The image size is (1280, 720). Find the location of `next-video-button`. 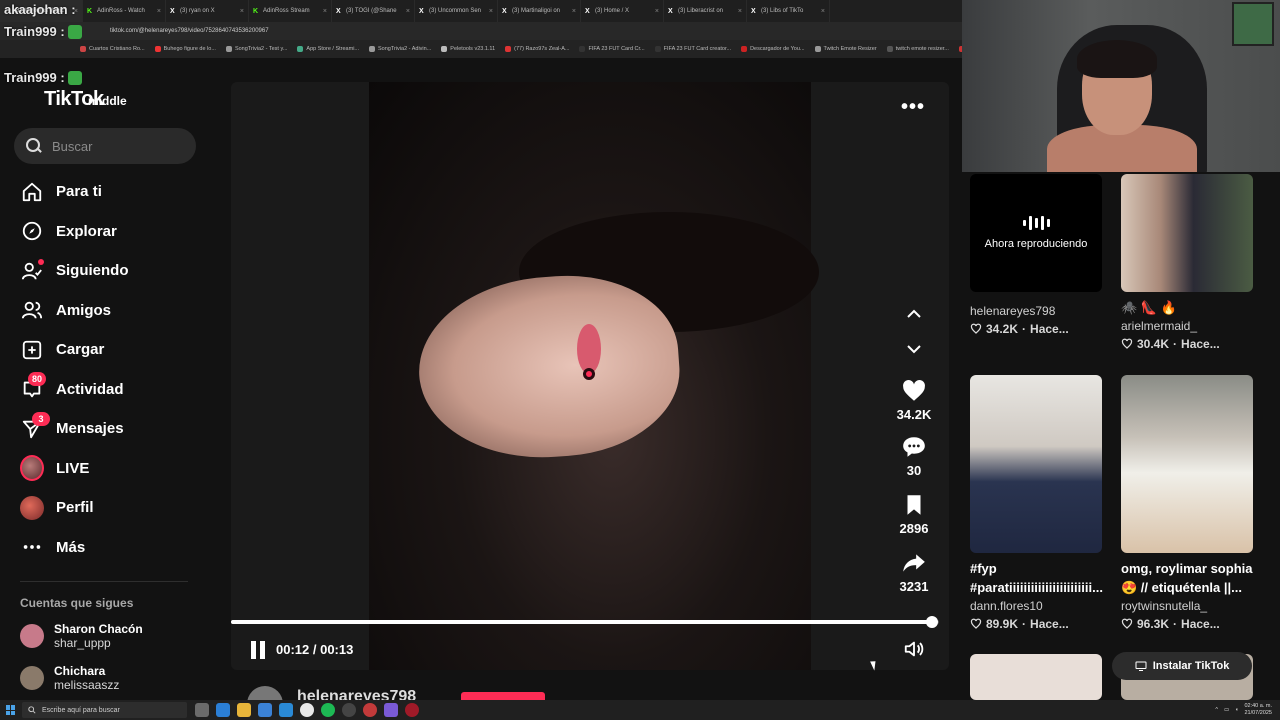

next-video-button is located at coordinates (914, 349).